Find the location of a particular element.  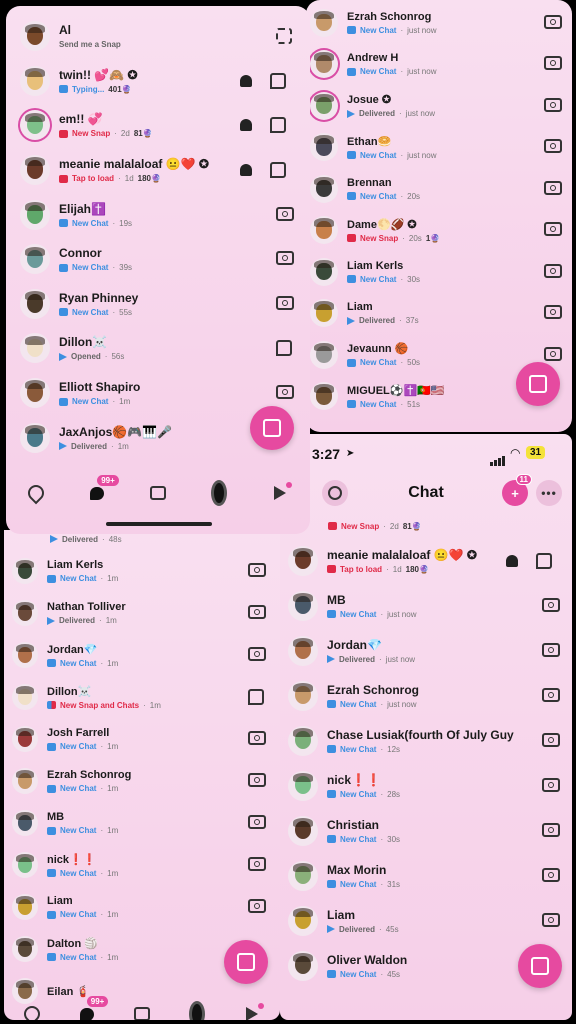

list-item: Brennan New Chat · 20s is located at coordinates (439, 189).